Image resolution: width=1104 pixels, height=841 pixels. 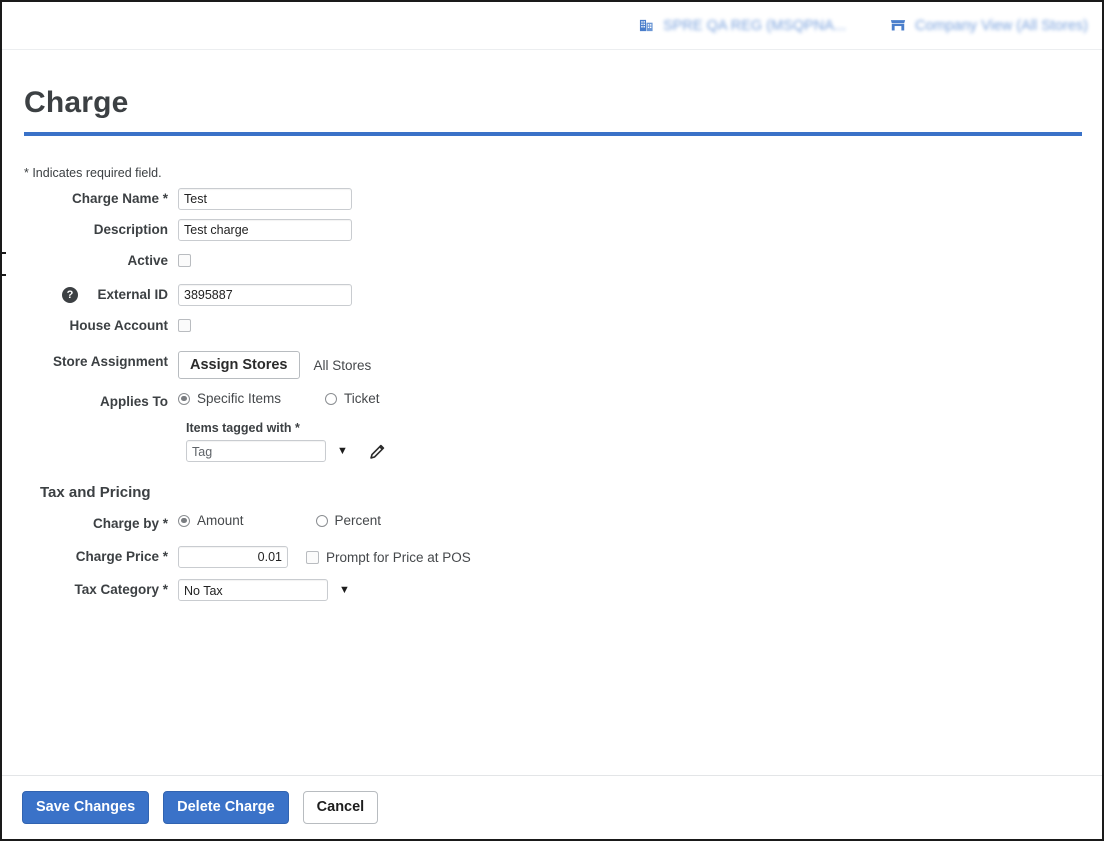 What do you see at coordinates (184, 325) in the screenshot?
I see `house-account-checkbox` at bounding box center [184, 325].